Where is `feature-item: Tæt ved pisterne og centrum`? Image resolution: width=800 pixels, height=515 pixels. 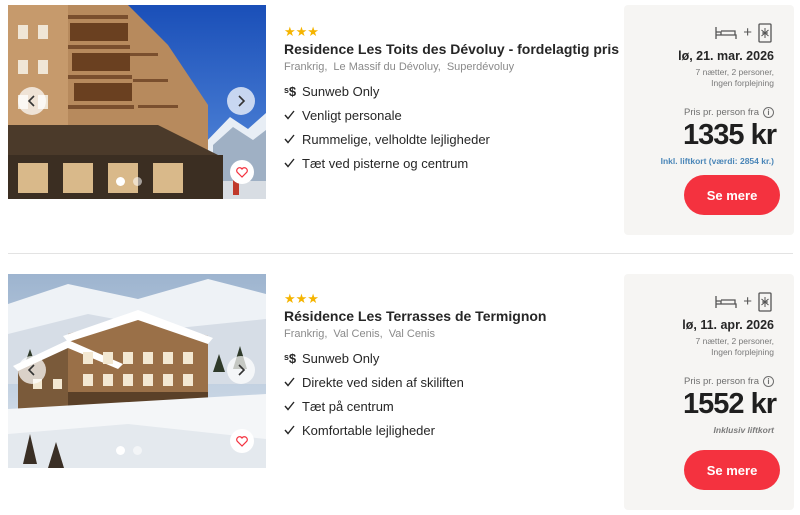
feature-item: Tæt ved pisterne og centrum is located at coordinates (449, 163).